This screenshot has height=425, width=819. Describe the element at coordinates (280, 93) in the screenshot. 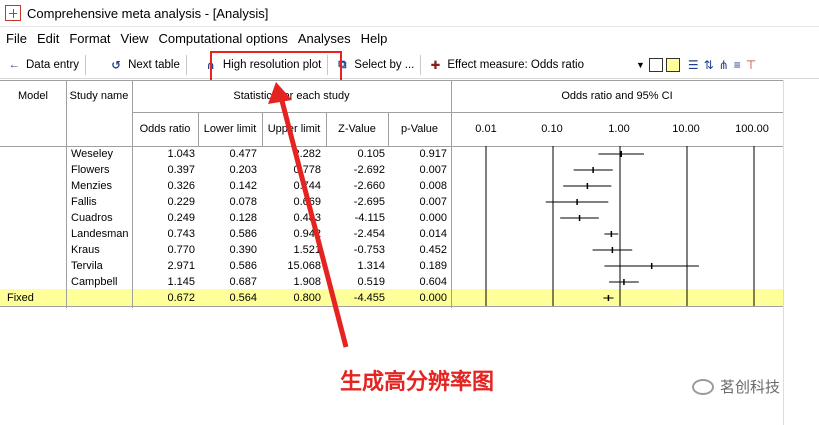

I see `arrow-head` at that location.